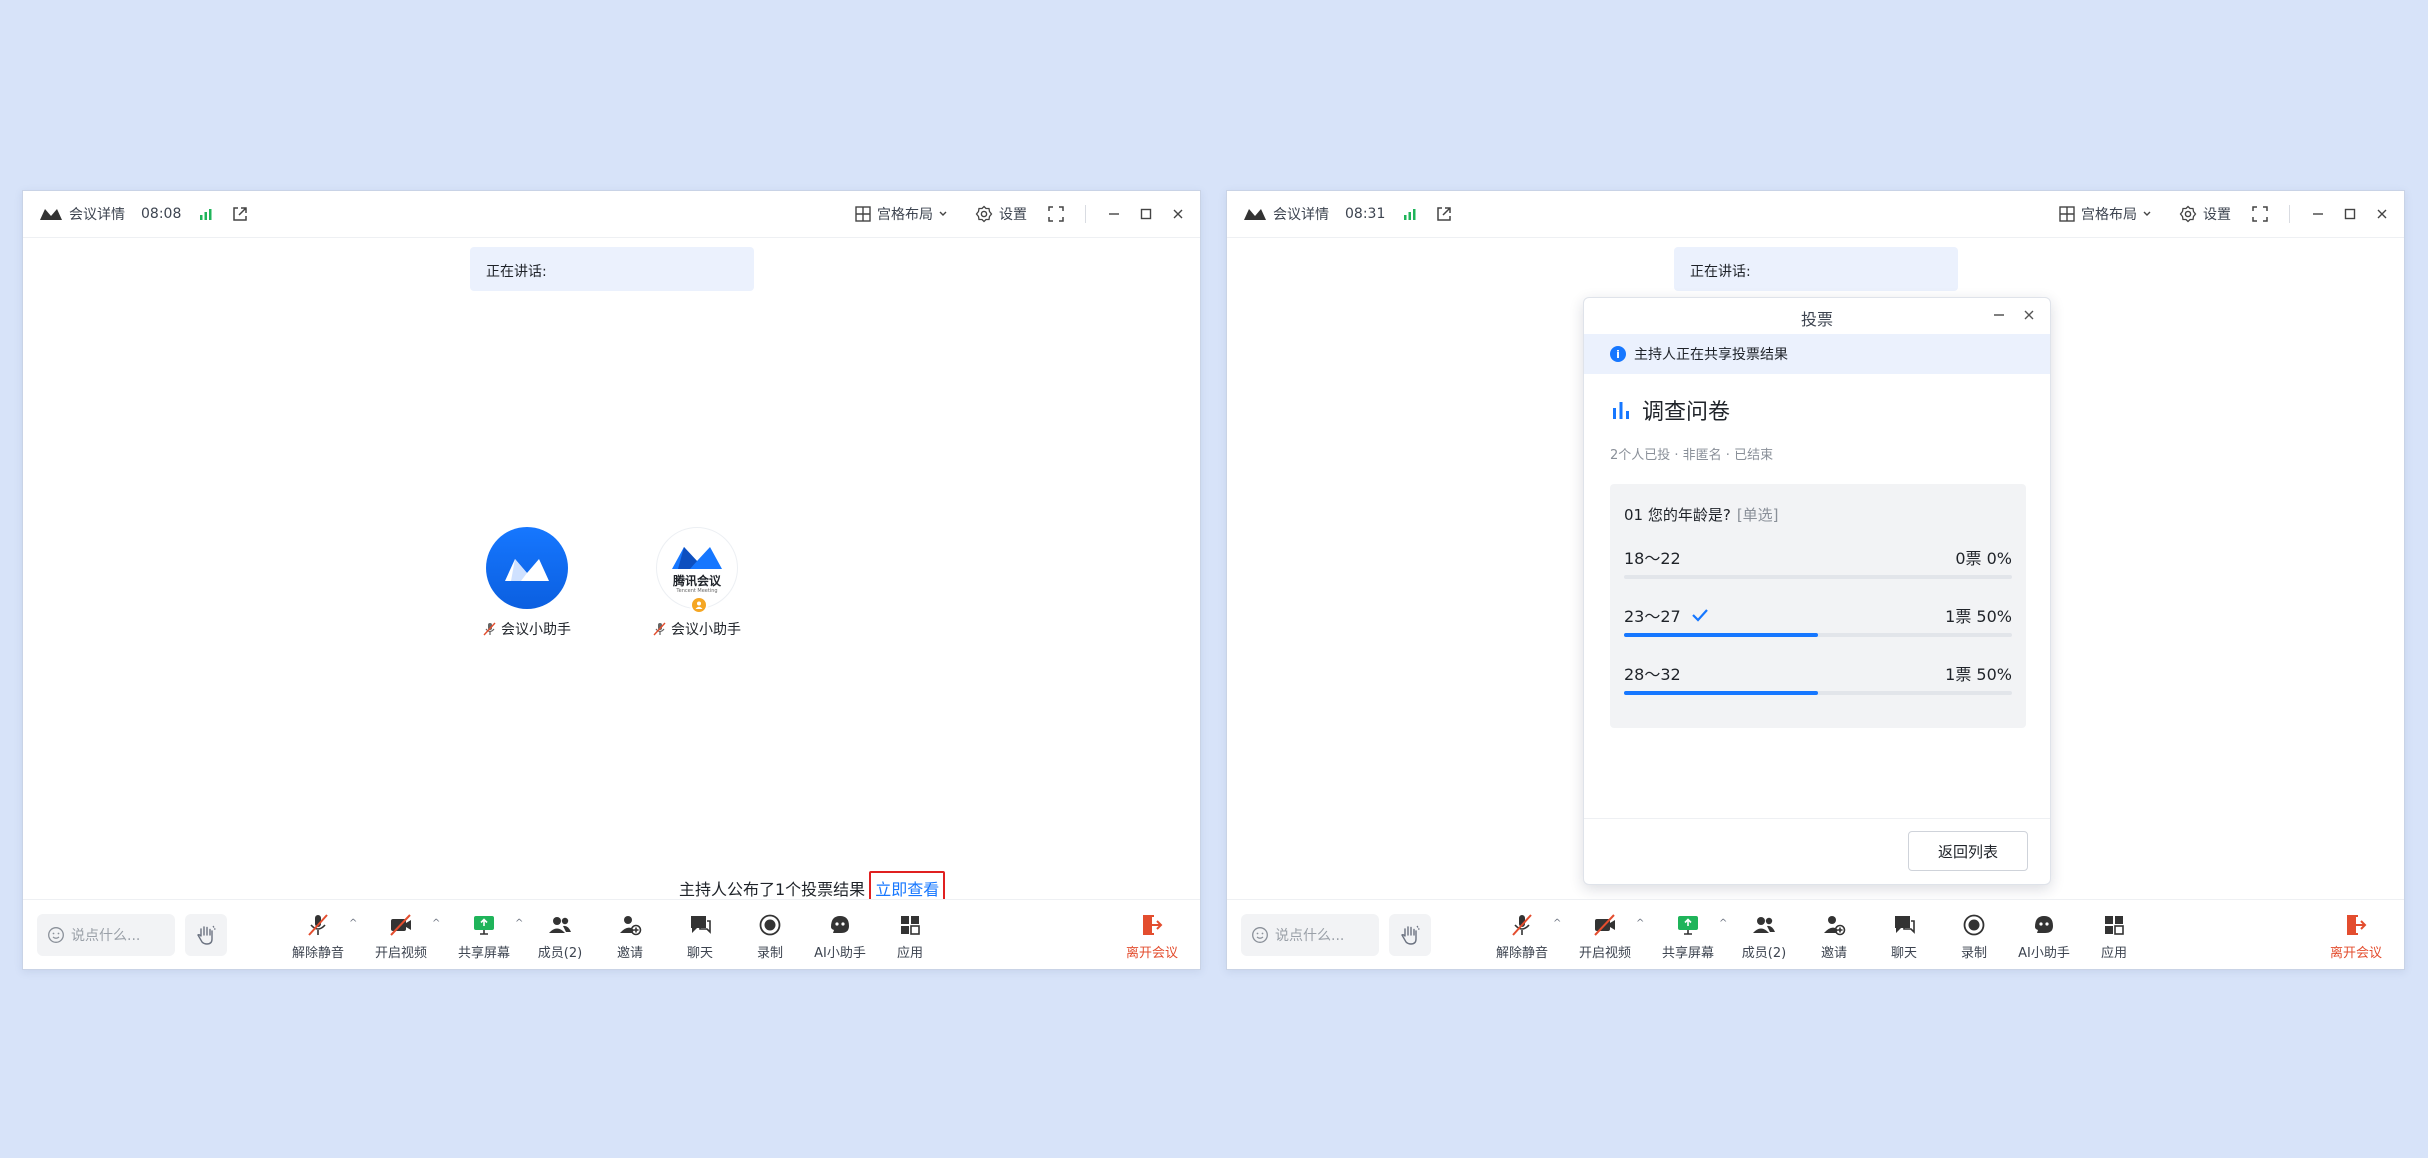  What do you see at coordinates (1688, 925) in the screenshot?
I see `share-screen-icon` at bounding box center [1688, 925].